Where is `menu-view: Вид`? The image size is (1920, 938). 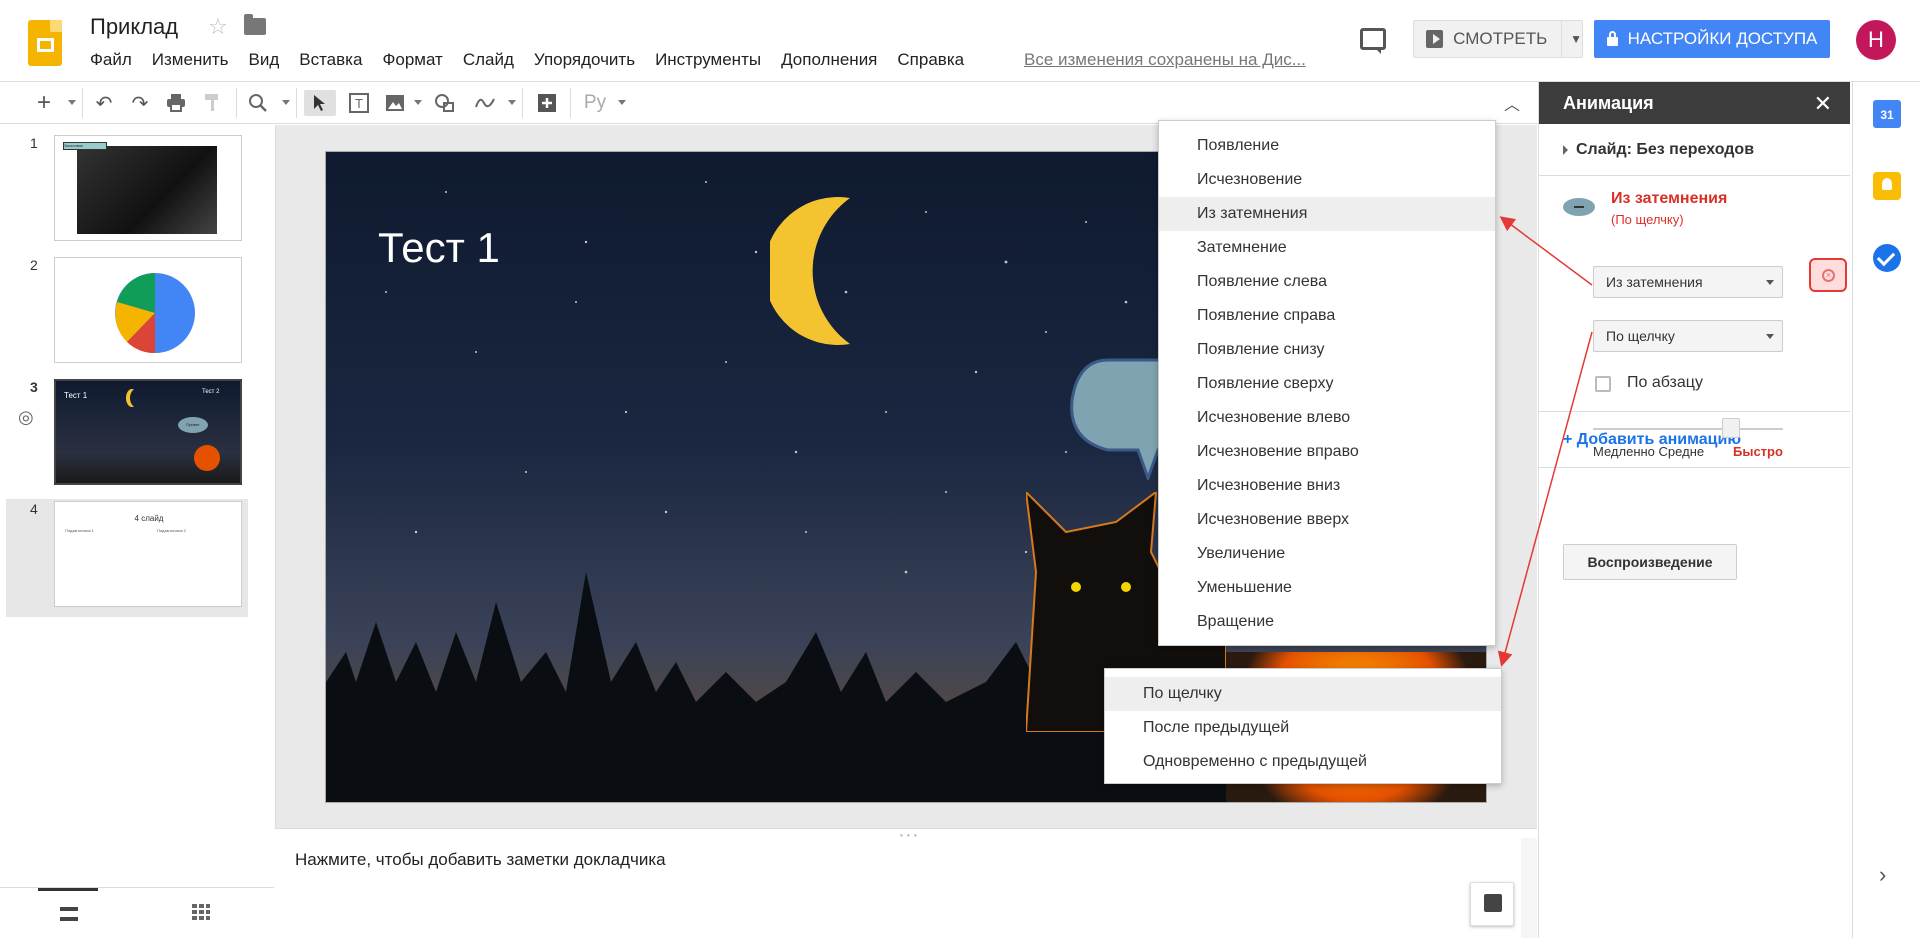
menu-view: Вид is located at coordinates (263, 60).